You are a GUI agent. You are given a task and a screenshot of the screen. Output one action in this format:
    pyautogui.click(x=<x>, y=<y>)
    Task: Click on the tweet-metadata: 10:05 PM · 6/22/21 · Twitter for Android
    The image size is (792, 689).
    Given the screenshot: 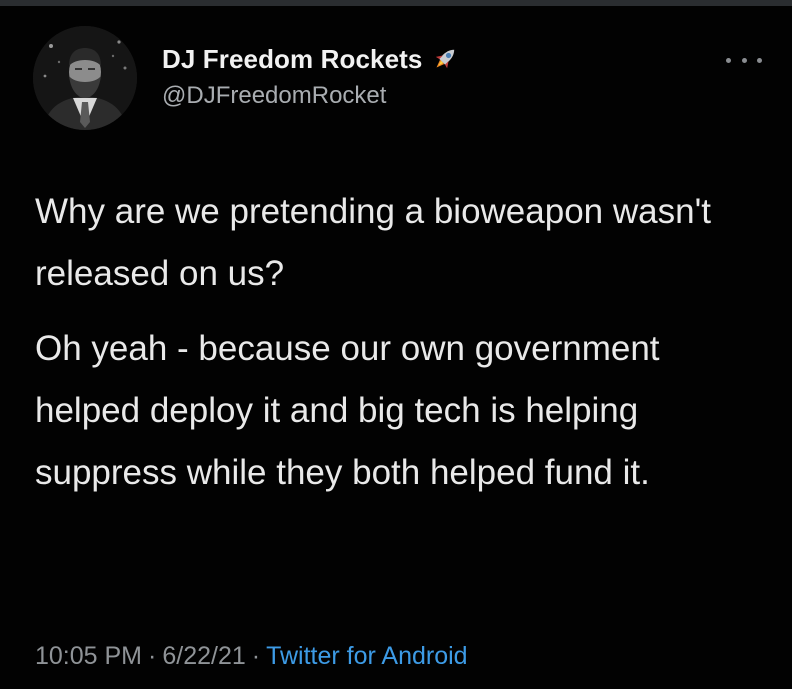 What is the action you would take?
    pyautogui.click(x=251, y=656)
    